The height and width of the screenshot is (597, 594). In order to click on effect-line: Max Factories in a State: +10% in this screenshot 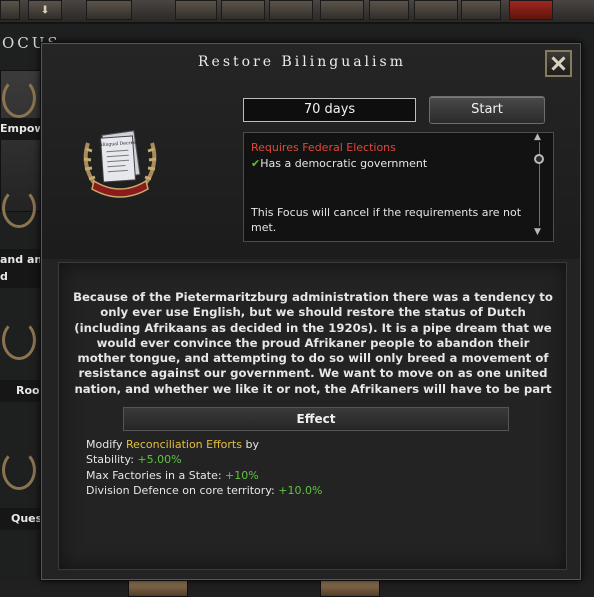, I will do `click(204, 475)`.